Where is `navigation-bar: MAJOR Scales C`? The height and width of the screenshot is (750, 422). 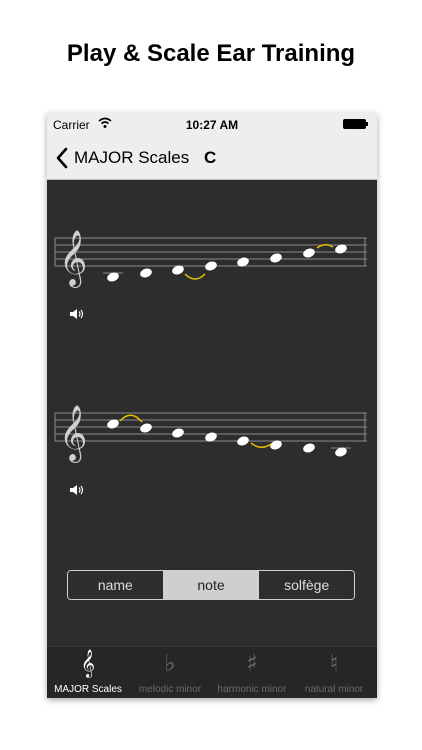 navigation-bar: MAJOR Scales C is located at coordinates (212, 157).